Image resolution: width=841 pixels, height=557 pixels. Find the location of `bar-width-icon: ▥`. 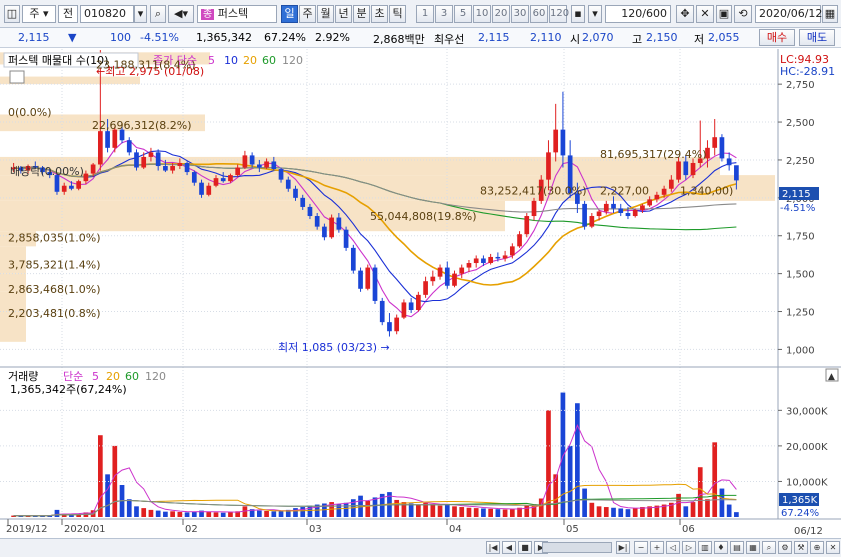

bar-width-icon: ▥ is located at coordinates (705, 547).